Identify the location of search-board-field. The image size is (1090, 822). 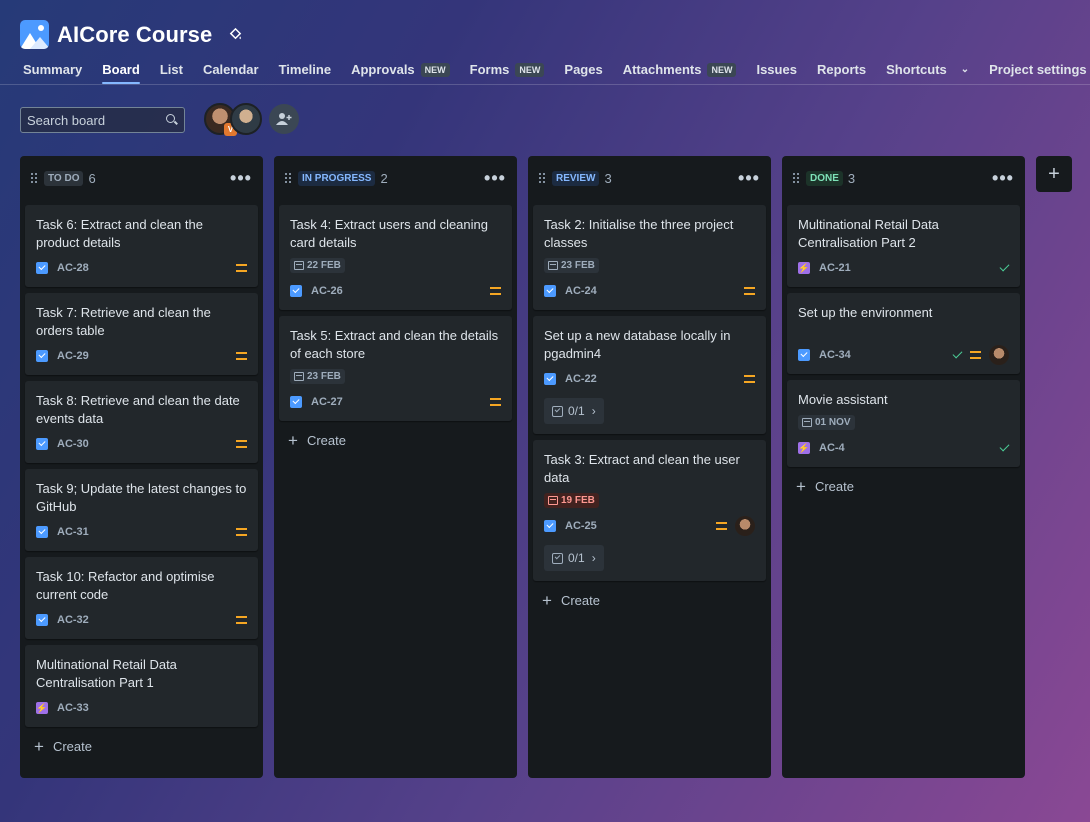
(102, 120).